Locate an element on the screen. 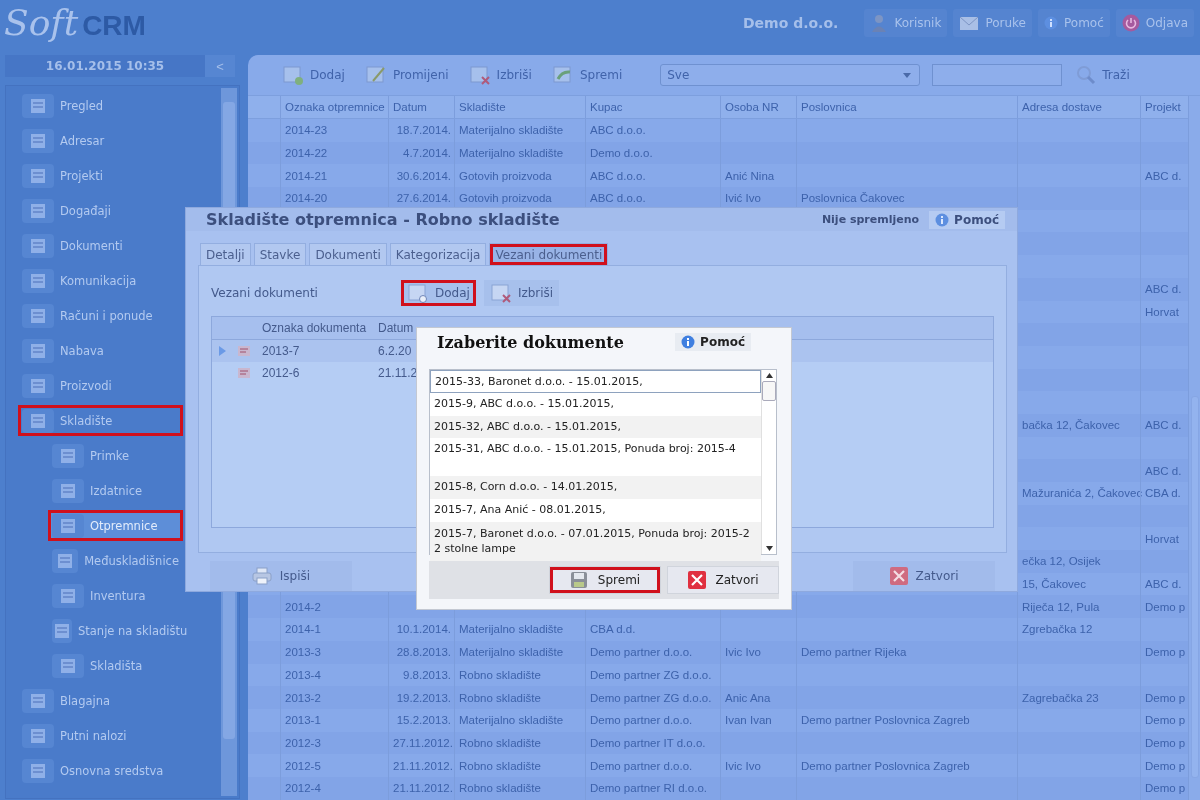  list-item: 2015-9, ABC d.o.o. - 15.01.2015, is located at coordinates (595, 404).